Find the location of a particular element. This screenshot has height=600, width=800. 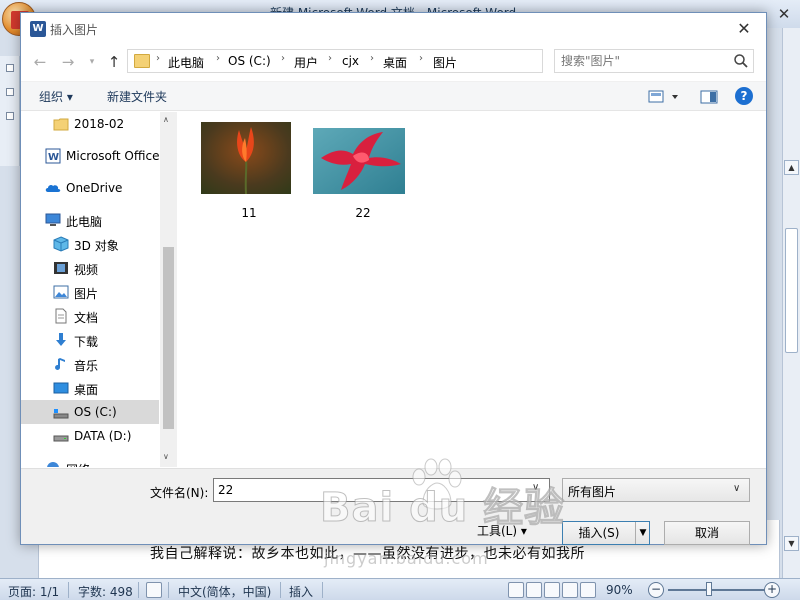

cube-icon is located at coordinates (61, 244).